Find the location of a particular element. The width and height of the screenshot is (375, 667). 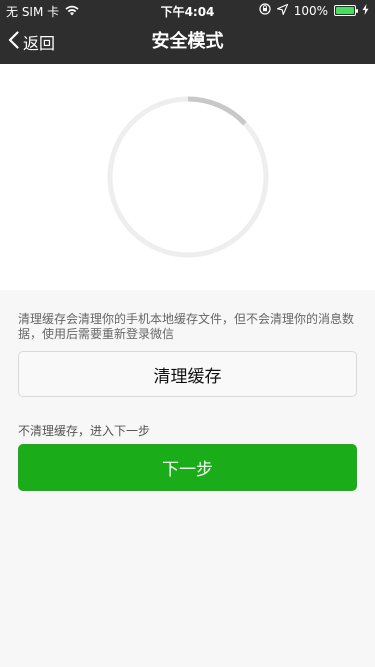

clear-cache-button: 清理缓存 is located at coordinates (187, 374).